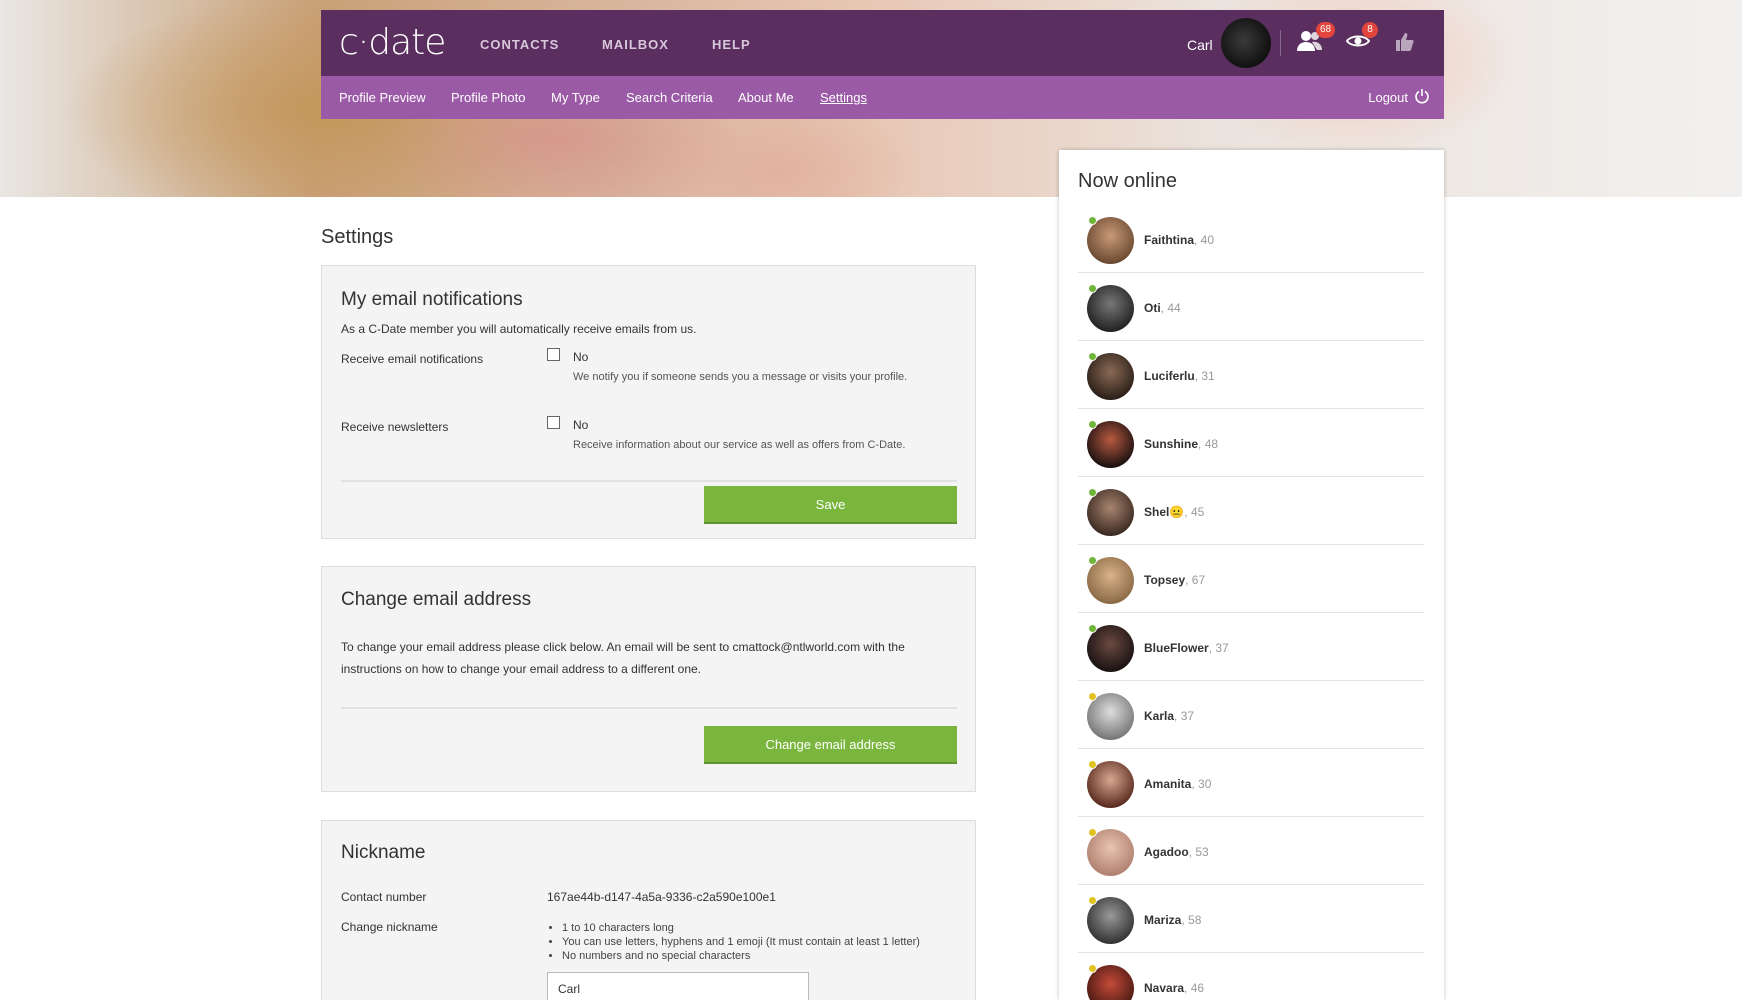 The image size is (1742, 1000). What do you see at coordinates (1162, 308) in the screenshot?
I see `member-name: Oti, 44` at bounding box center [1162, 308].